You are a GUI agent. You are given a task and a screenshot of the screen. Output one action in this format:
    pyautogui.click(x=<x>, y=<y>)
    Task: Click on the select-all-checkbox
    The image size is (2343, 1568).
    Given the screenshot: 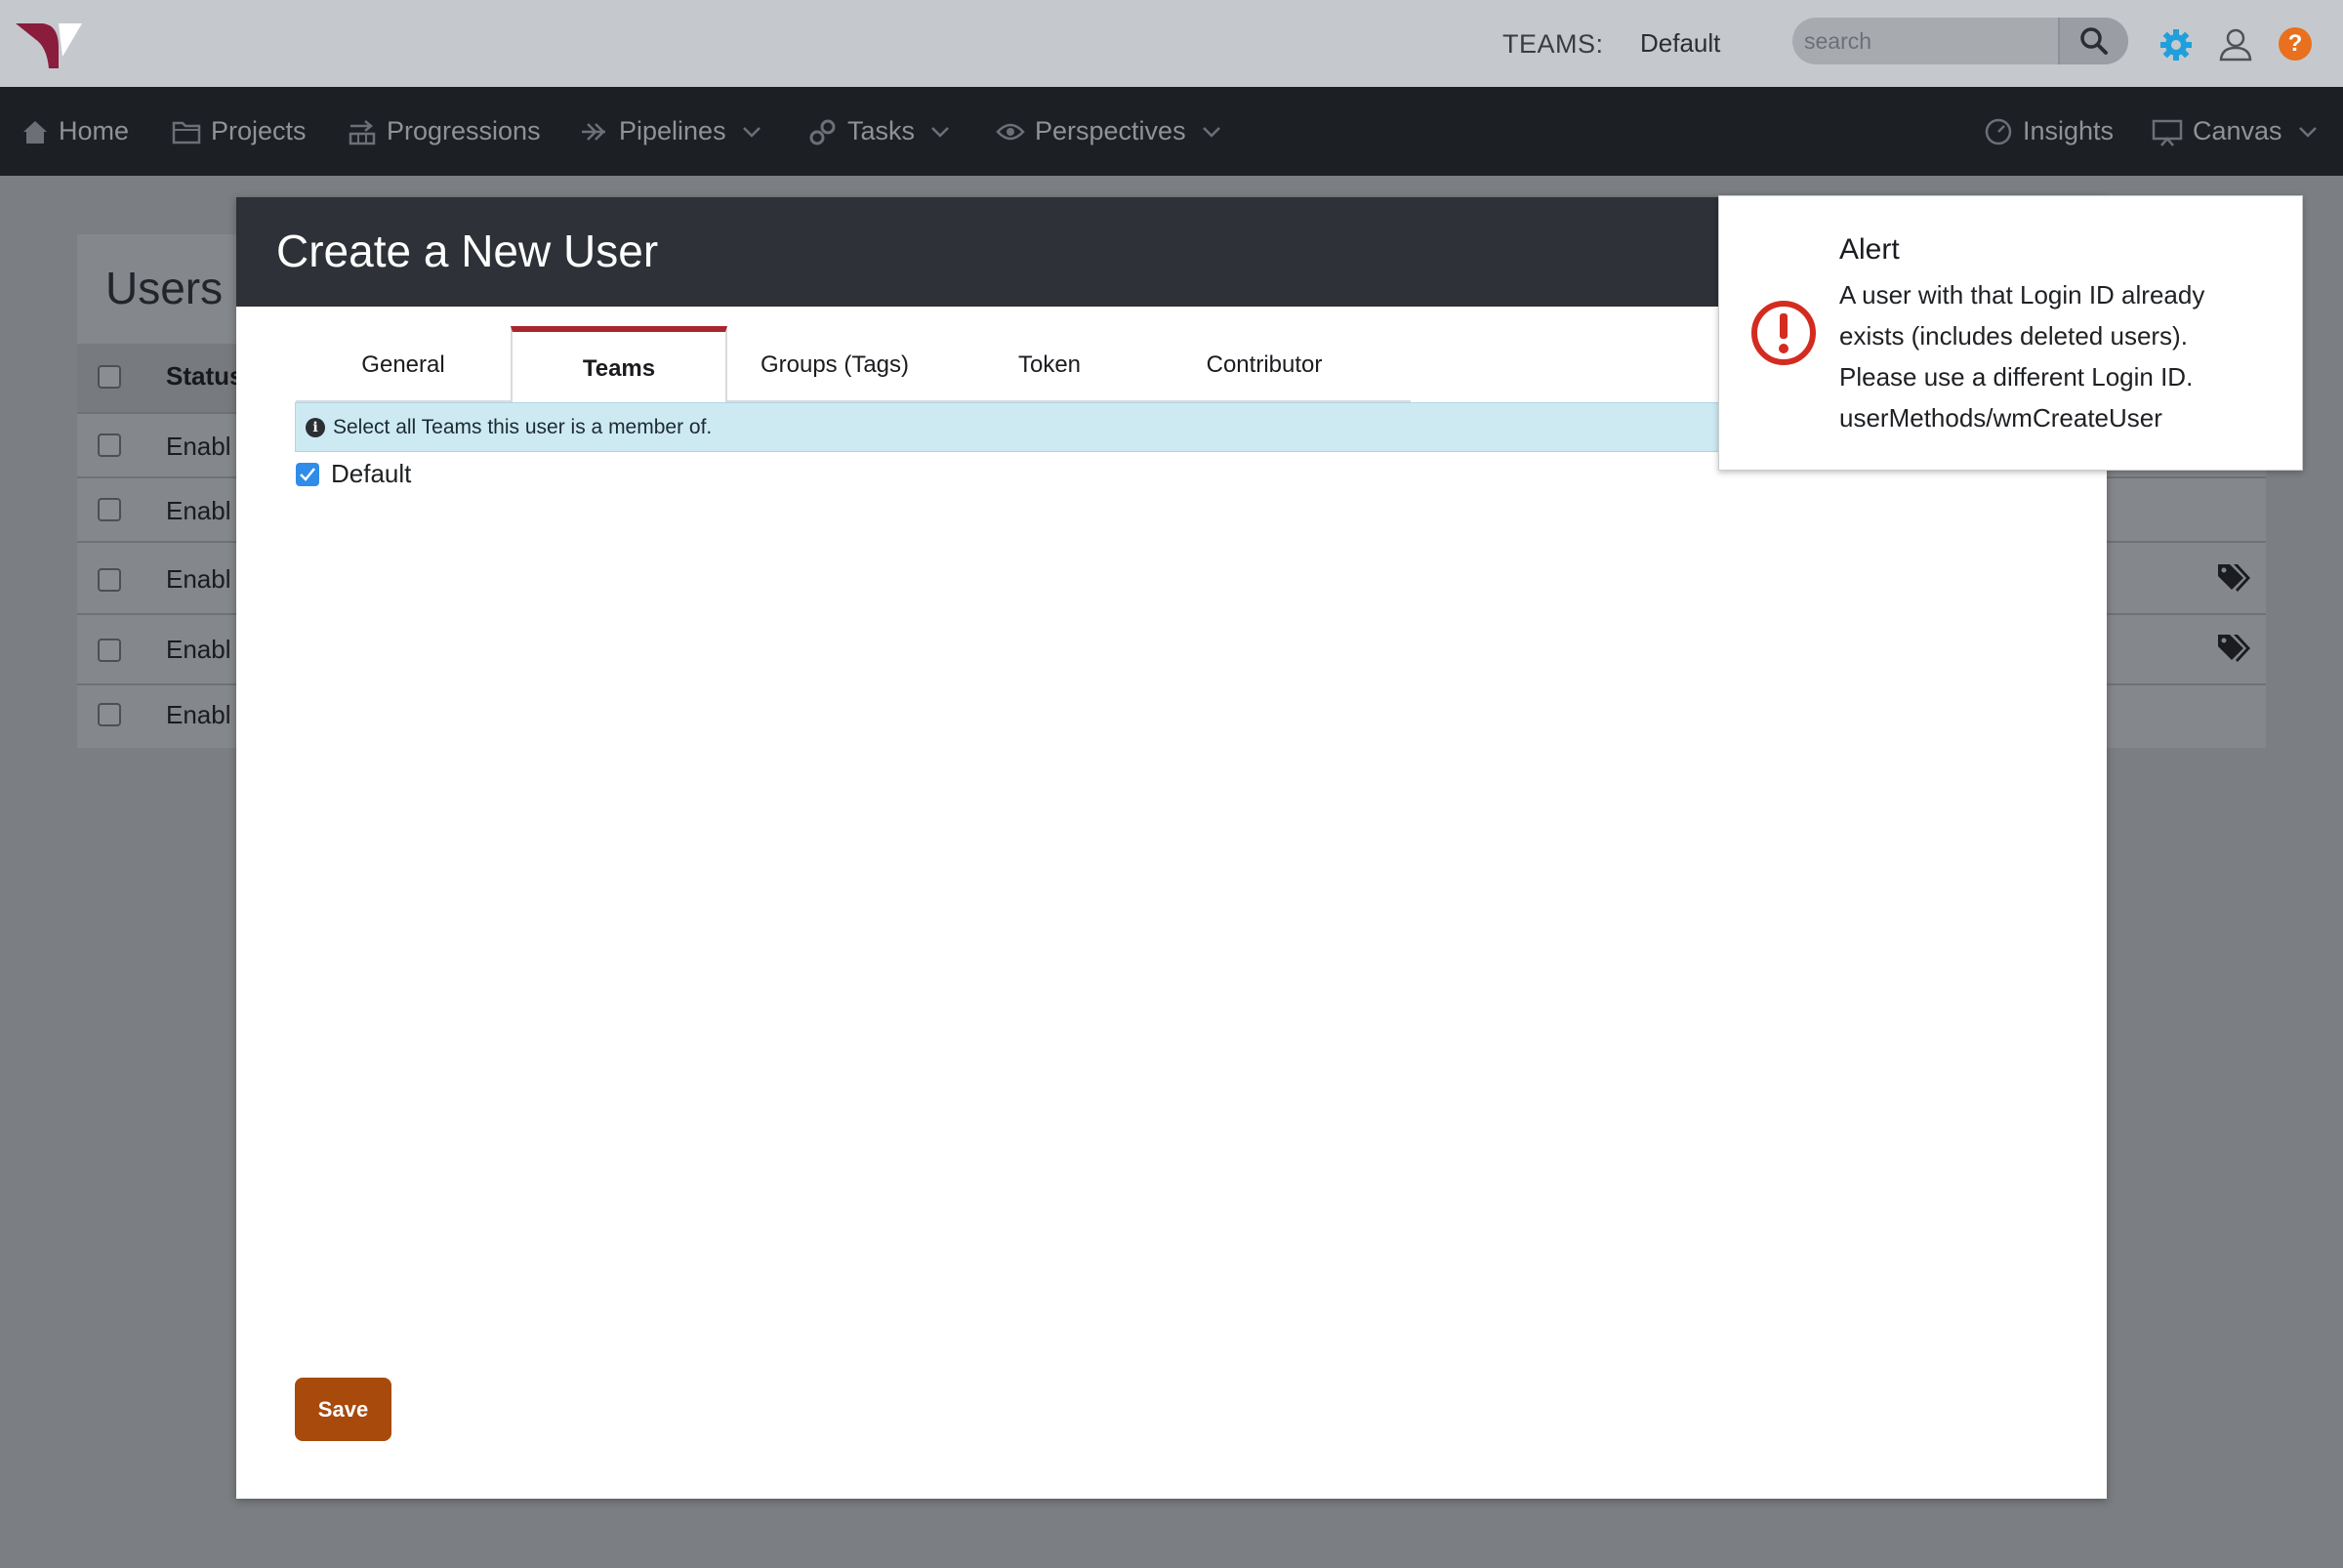 What is the action you would take?
    pyautogui.click(x=109, y=377)
    